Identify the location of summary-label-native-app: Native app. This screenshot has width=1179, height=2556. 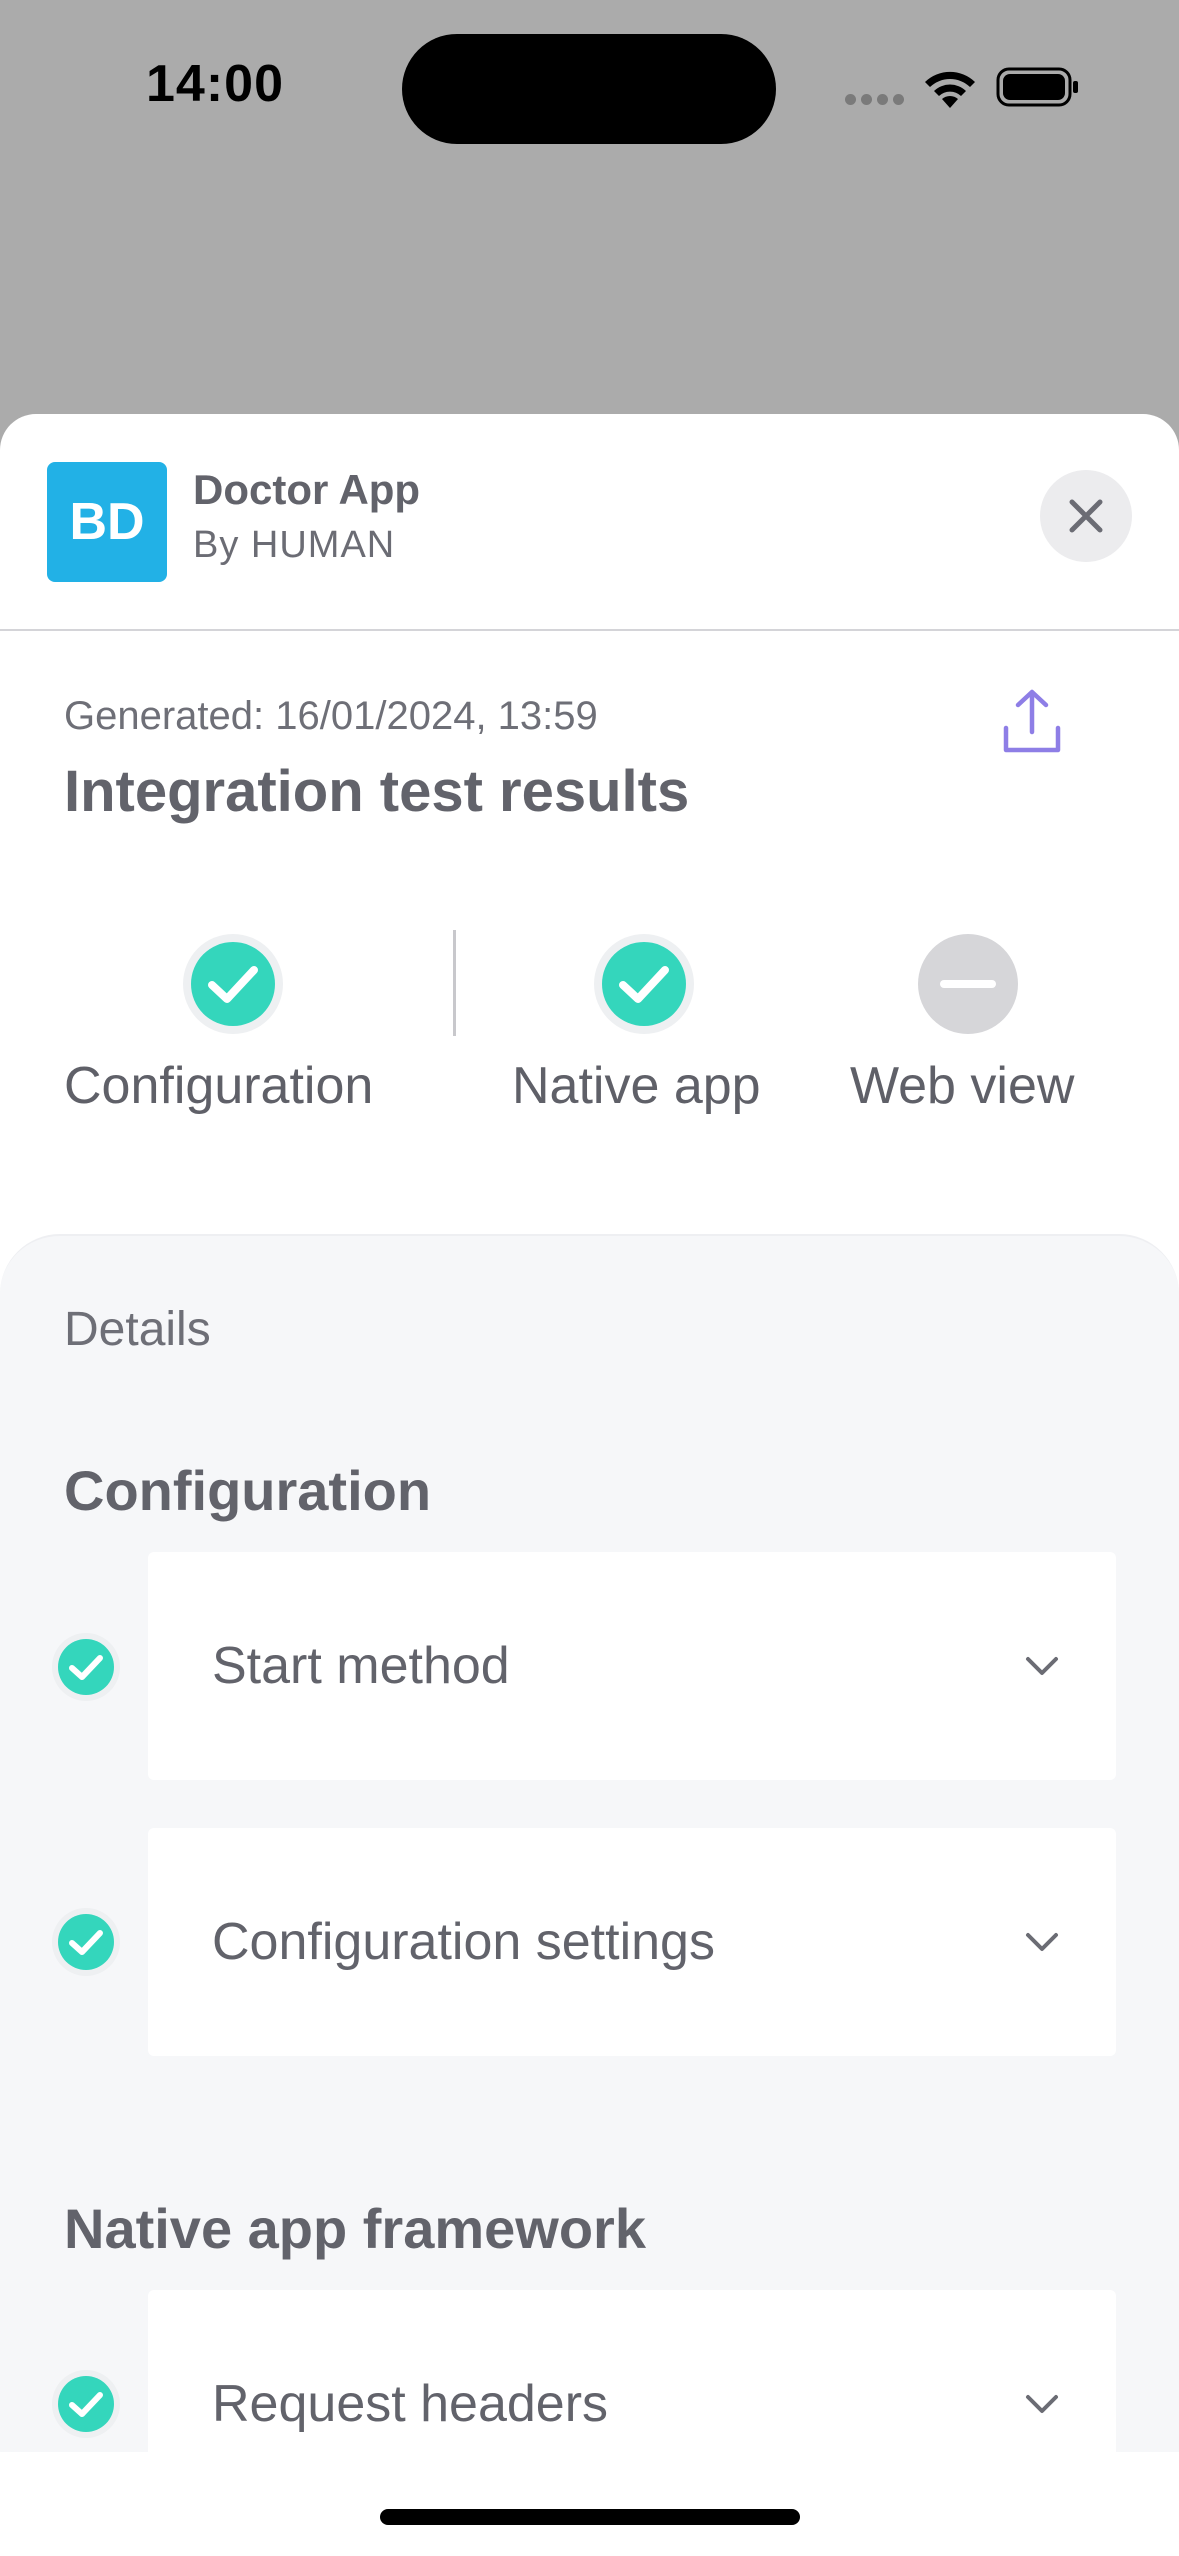
(636, 1086).